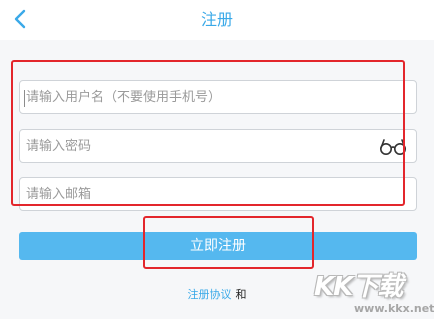 Image resolution: width=434 pixels, height=319 pixels. Describe the element at coordinates (358, 287) in the screenshot. I see `watermark-logo: KK下载` at that location.